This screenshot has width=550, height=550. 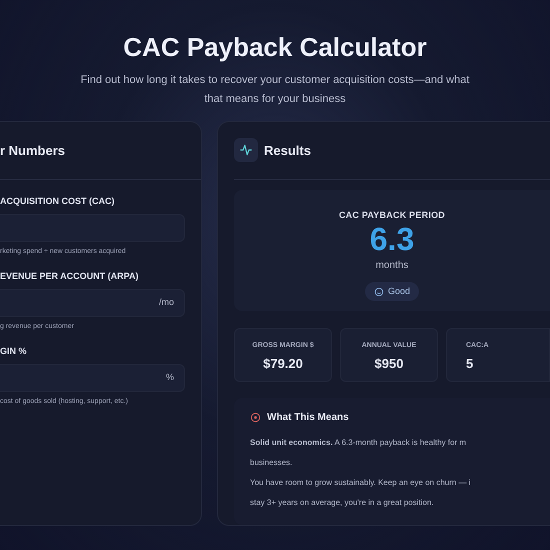 What do you see at coordinates (275, 47) in the screenshot?
I see `page-title: CAC Payback Calculator` at bounding box center [275, 47].